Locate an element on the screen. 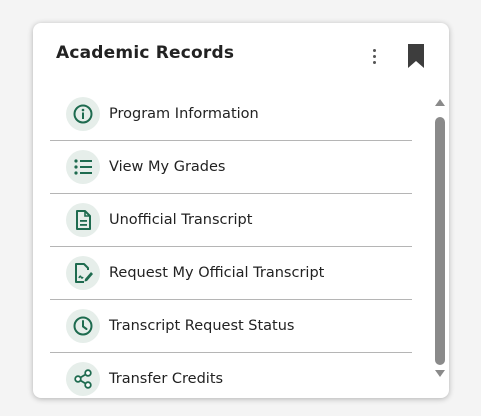 The image size is (481, 416). card-title: Academic Records is located at coordinates (145, 53).